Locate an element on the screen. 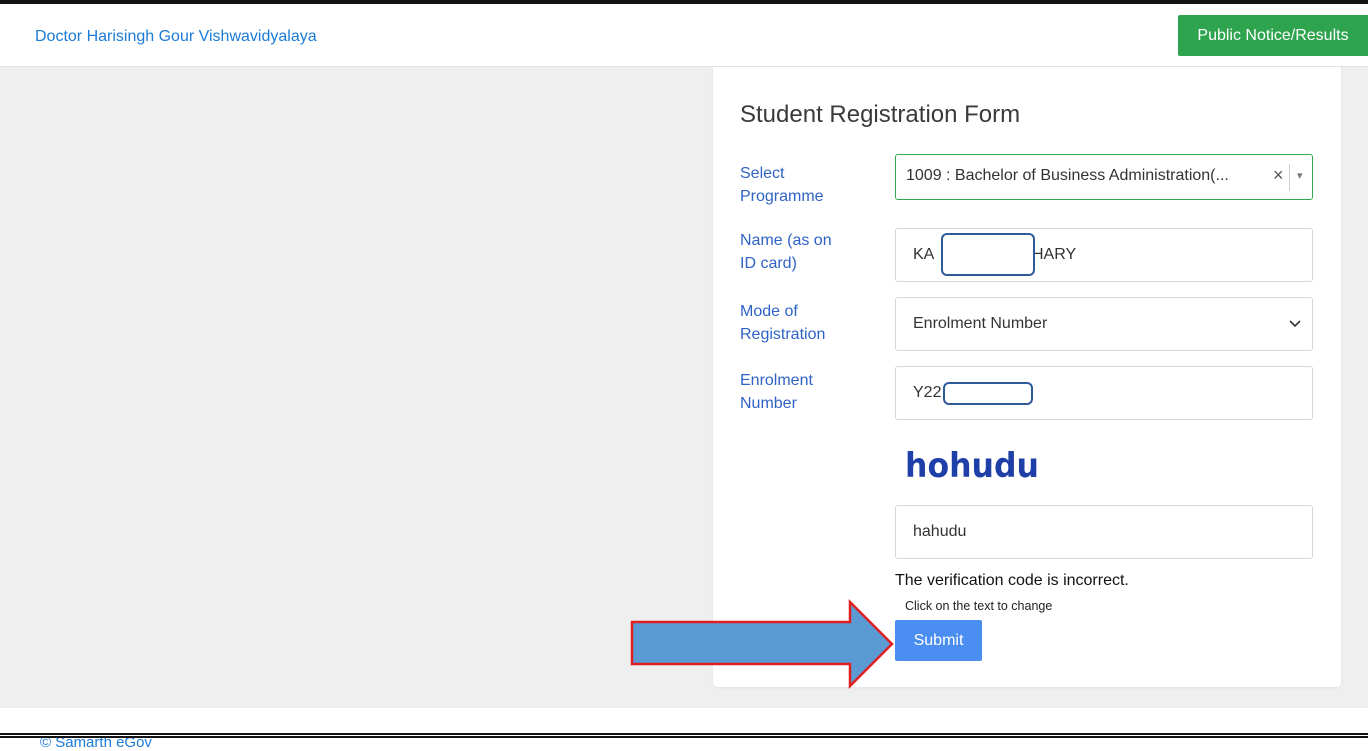 The image size is (1368, 751). enrolment-input: Y22 is located at coordinates (1104, 393).